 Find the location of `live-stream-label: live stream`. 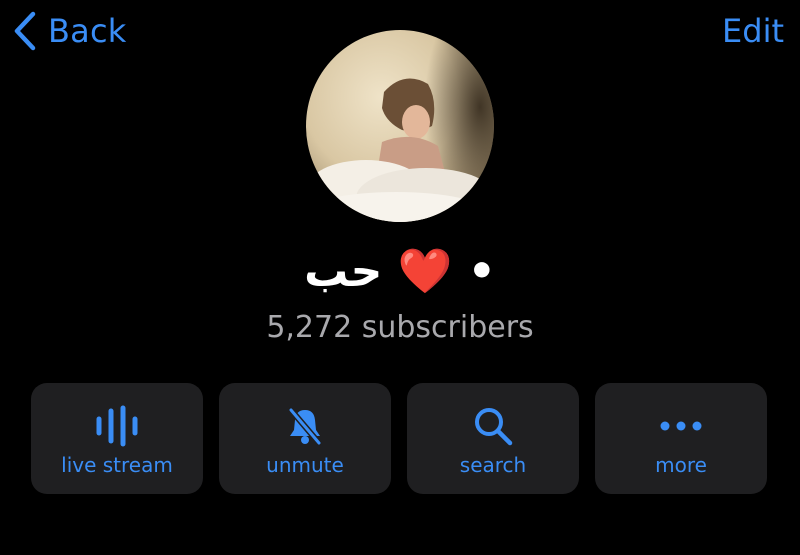

live-stream-label: live stream is located at coordinates (117, 465).